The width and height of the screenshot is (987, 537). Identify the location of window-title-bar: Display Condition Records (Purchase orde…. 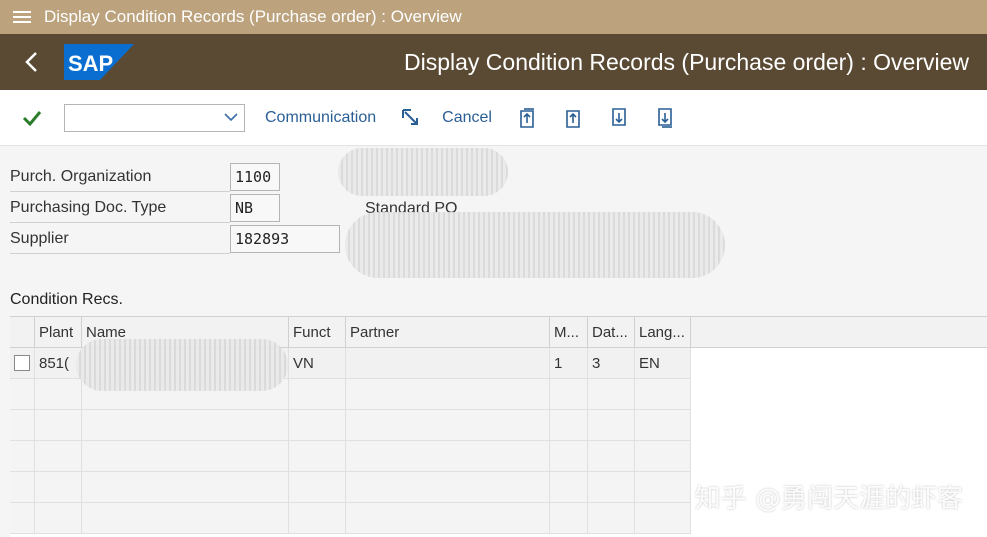
(493, 17).